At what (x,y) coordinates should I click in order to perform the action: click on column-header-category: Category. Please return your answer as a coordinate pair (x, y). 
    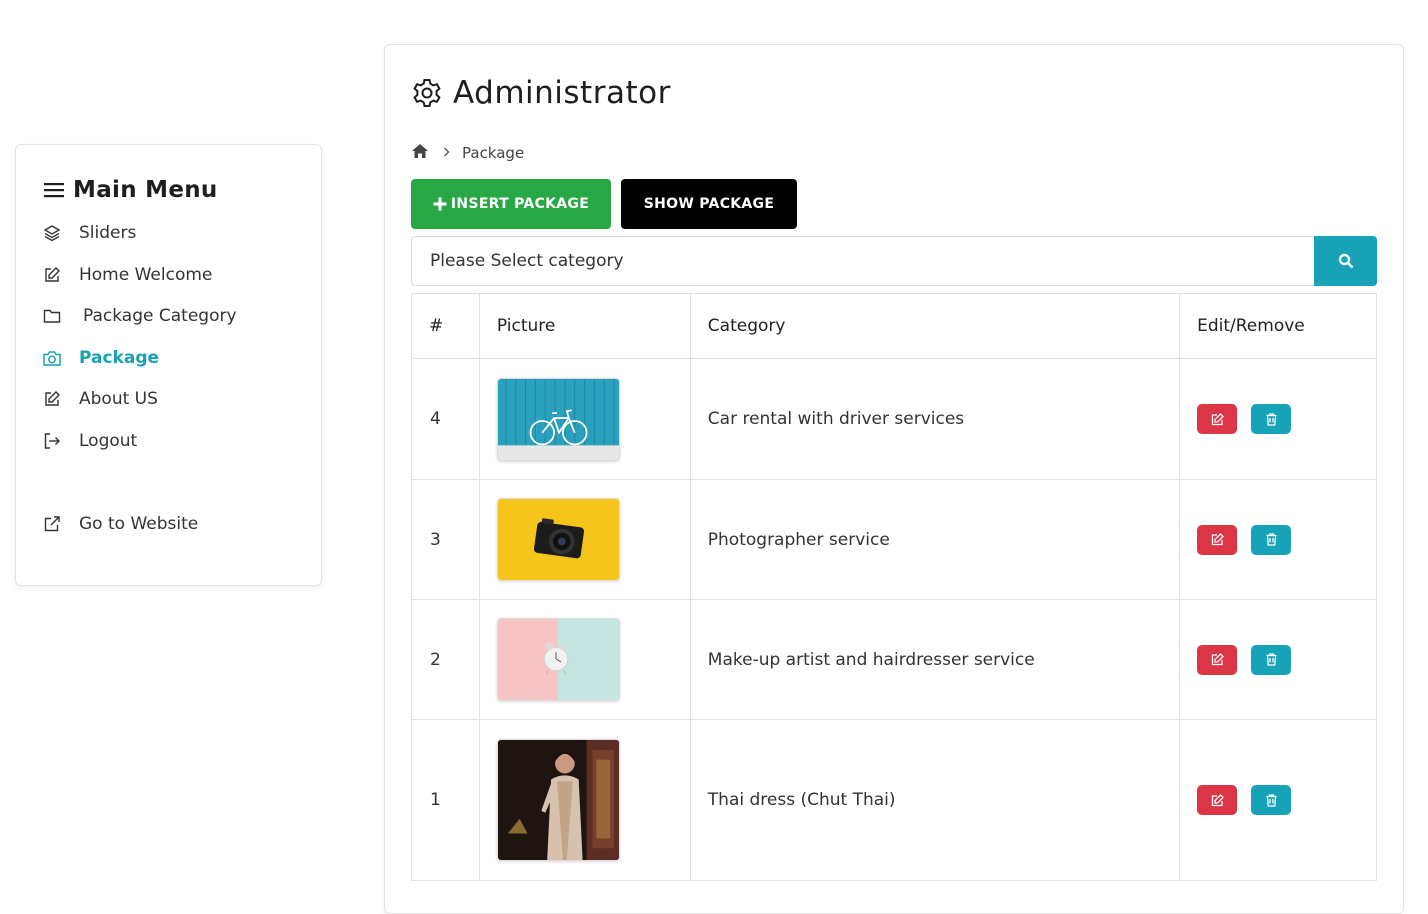
    Looking at the image, I should click on (935, 326).